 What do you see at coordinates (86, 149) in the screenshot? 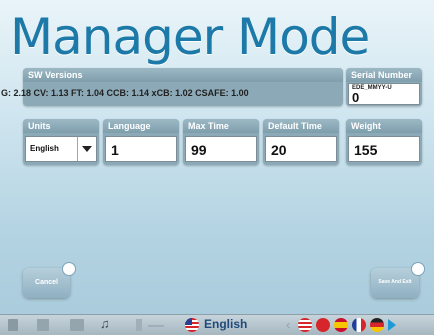
I see `chevron-down-icon` at bounding box center [86, 149].